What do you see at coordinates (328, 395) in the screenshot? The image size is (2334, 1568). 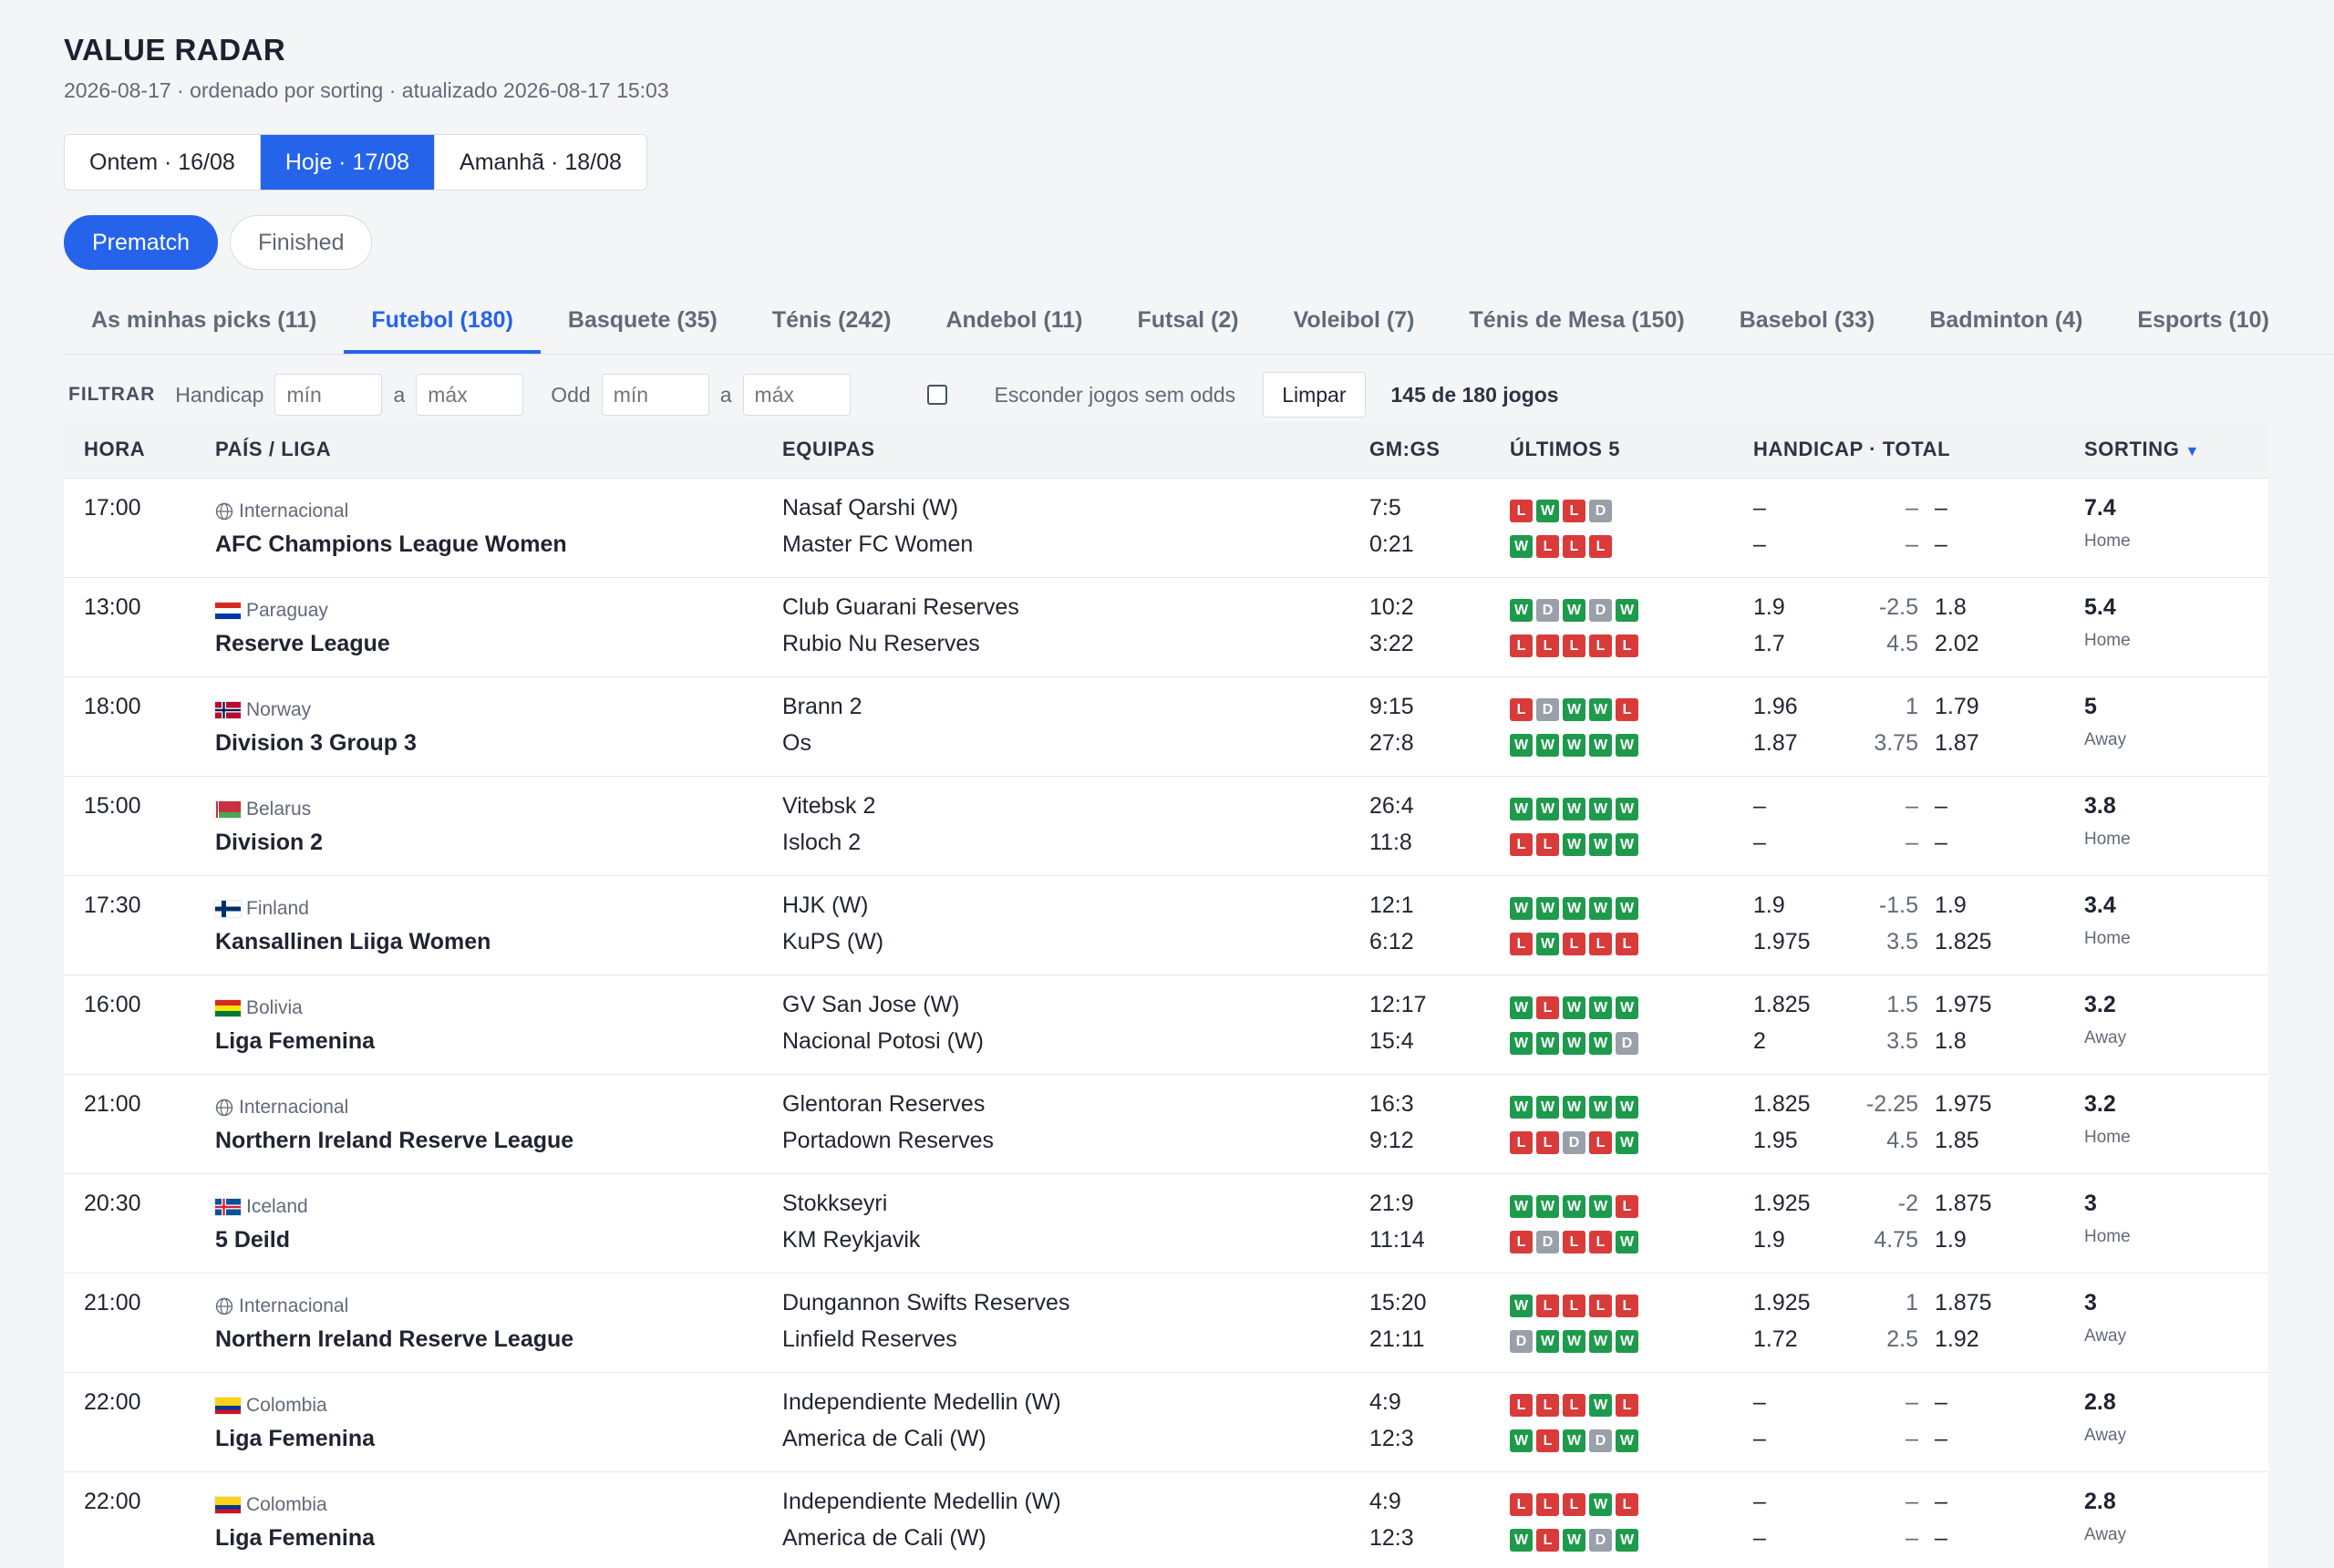 I see `handicap-min-input` at bounding box center [328, 395].